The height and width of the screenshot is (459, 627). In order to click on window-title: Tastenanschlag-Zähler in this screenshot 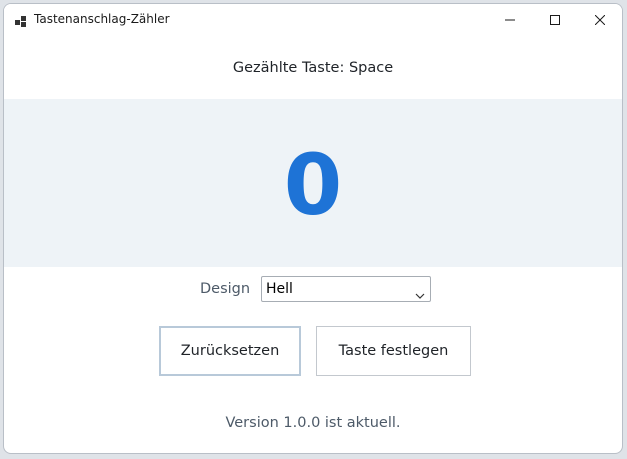, I will do `click(102, 19)`.